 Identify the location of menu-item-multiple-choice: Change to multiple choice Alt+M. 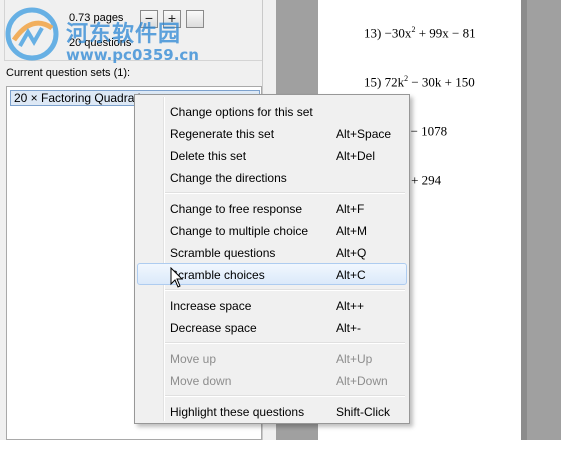
(272, 230).